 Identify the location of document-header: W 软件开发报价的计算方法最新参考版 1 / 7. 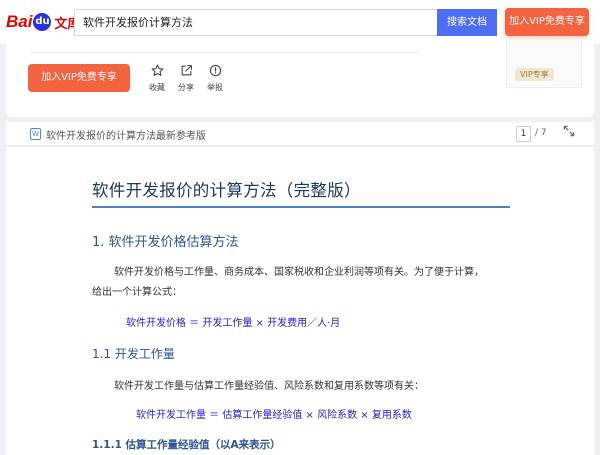
(300, 134).